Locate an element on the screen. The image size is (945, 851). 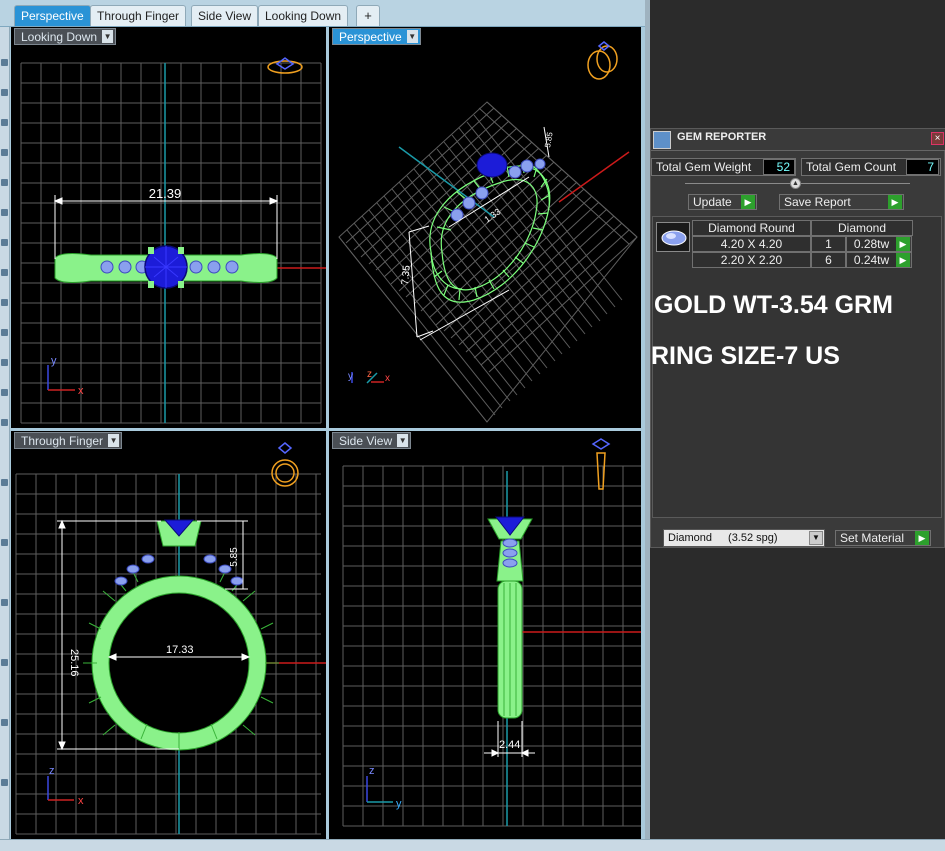
dimension-band-width: 2.44 is located at coordinates (509, 745).